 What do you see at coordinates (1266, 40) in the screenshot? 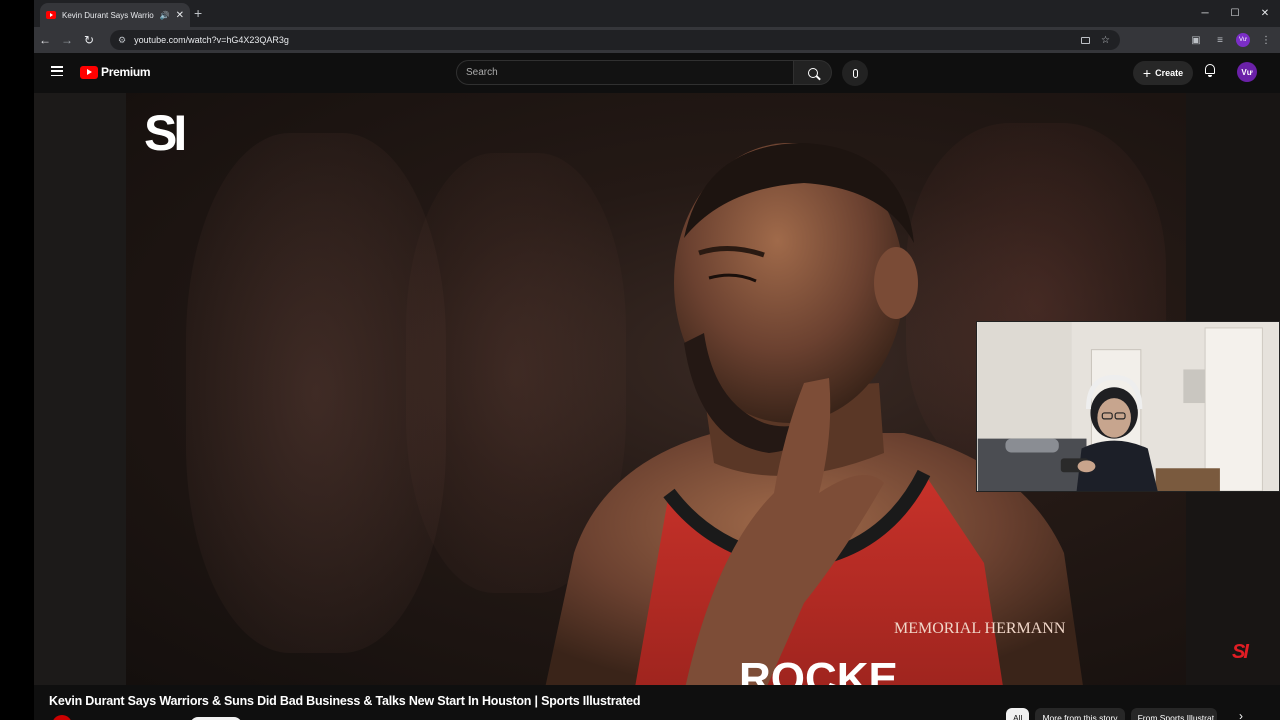
I see `browser-menu-icon: ⋮` at bounding box center [1266, 40].